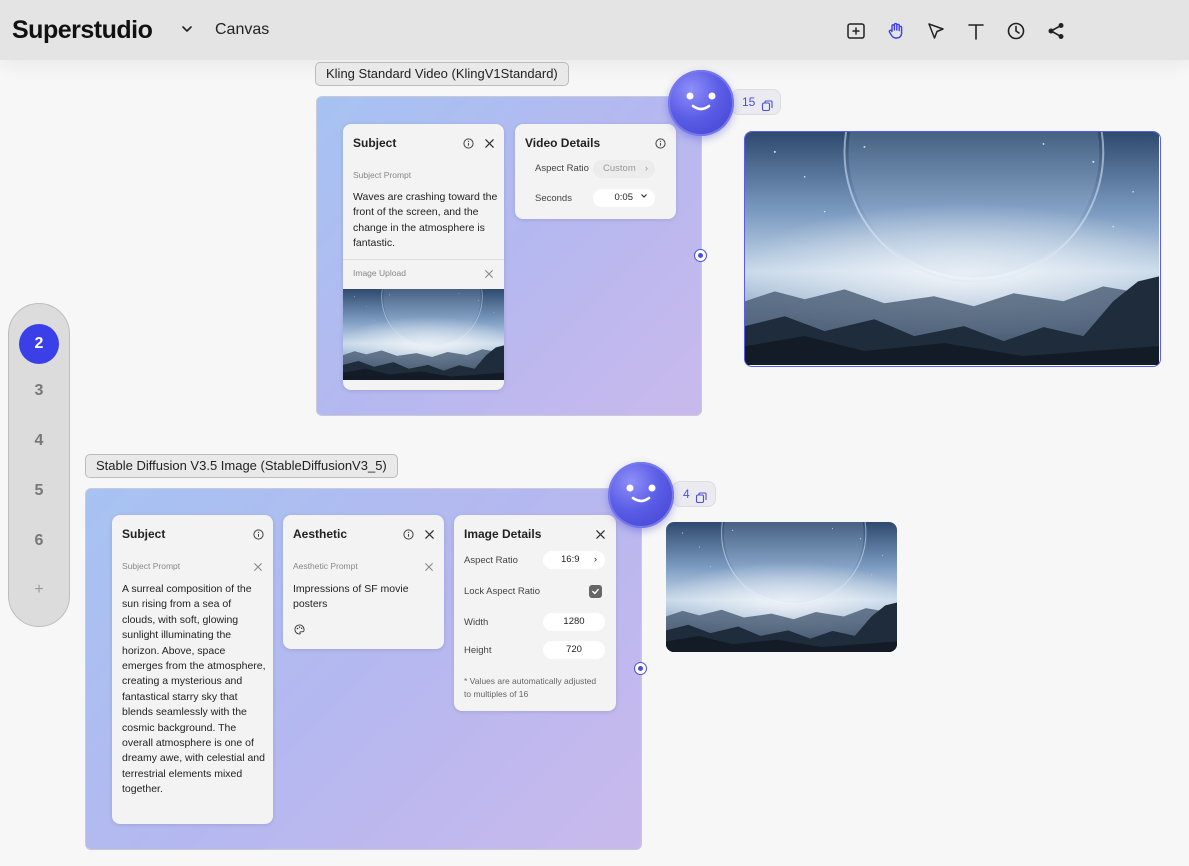 The width and height of the screenshot is (1189, 866). What do you see at coordinates (781, 587) in the screenshot?
I see `generated-image-preview` at bounding box center [781, 587].